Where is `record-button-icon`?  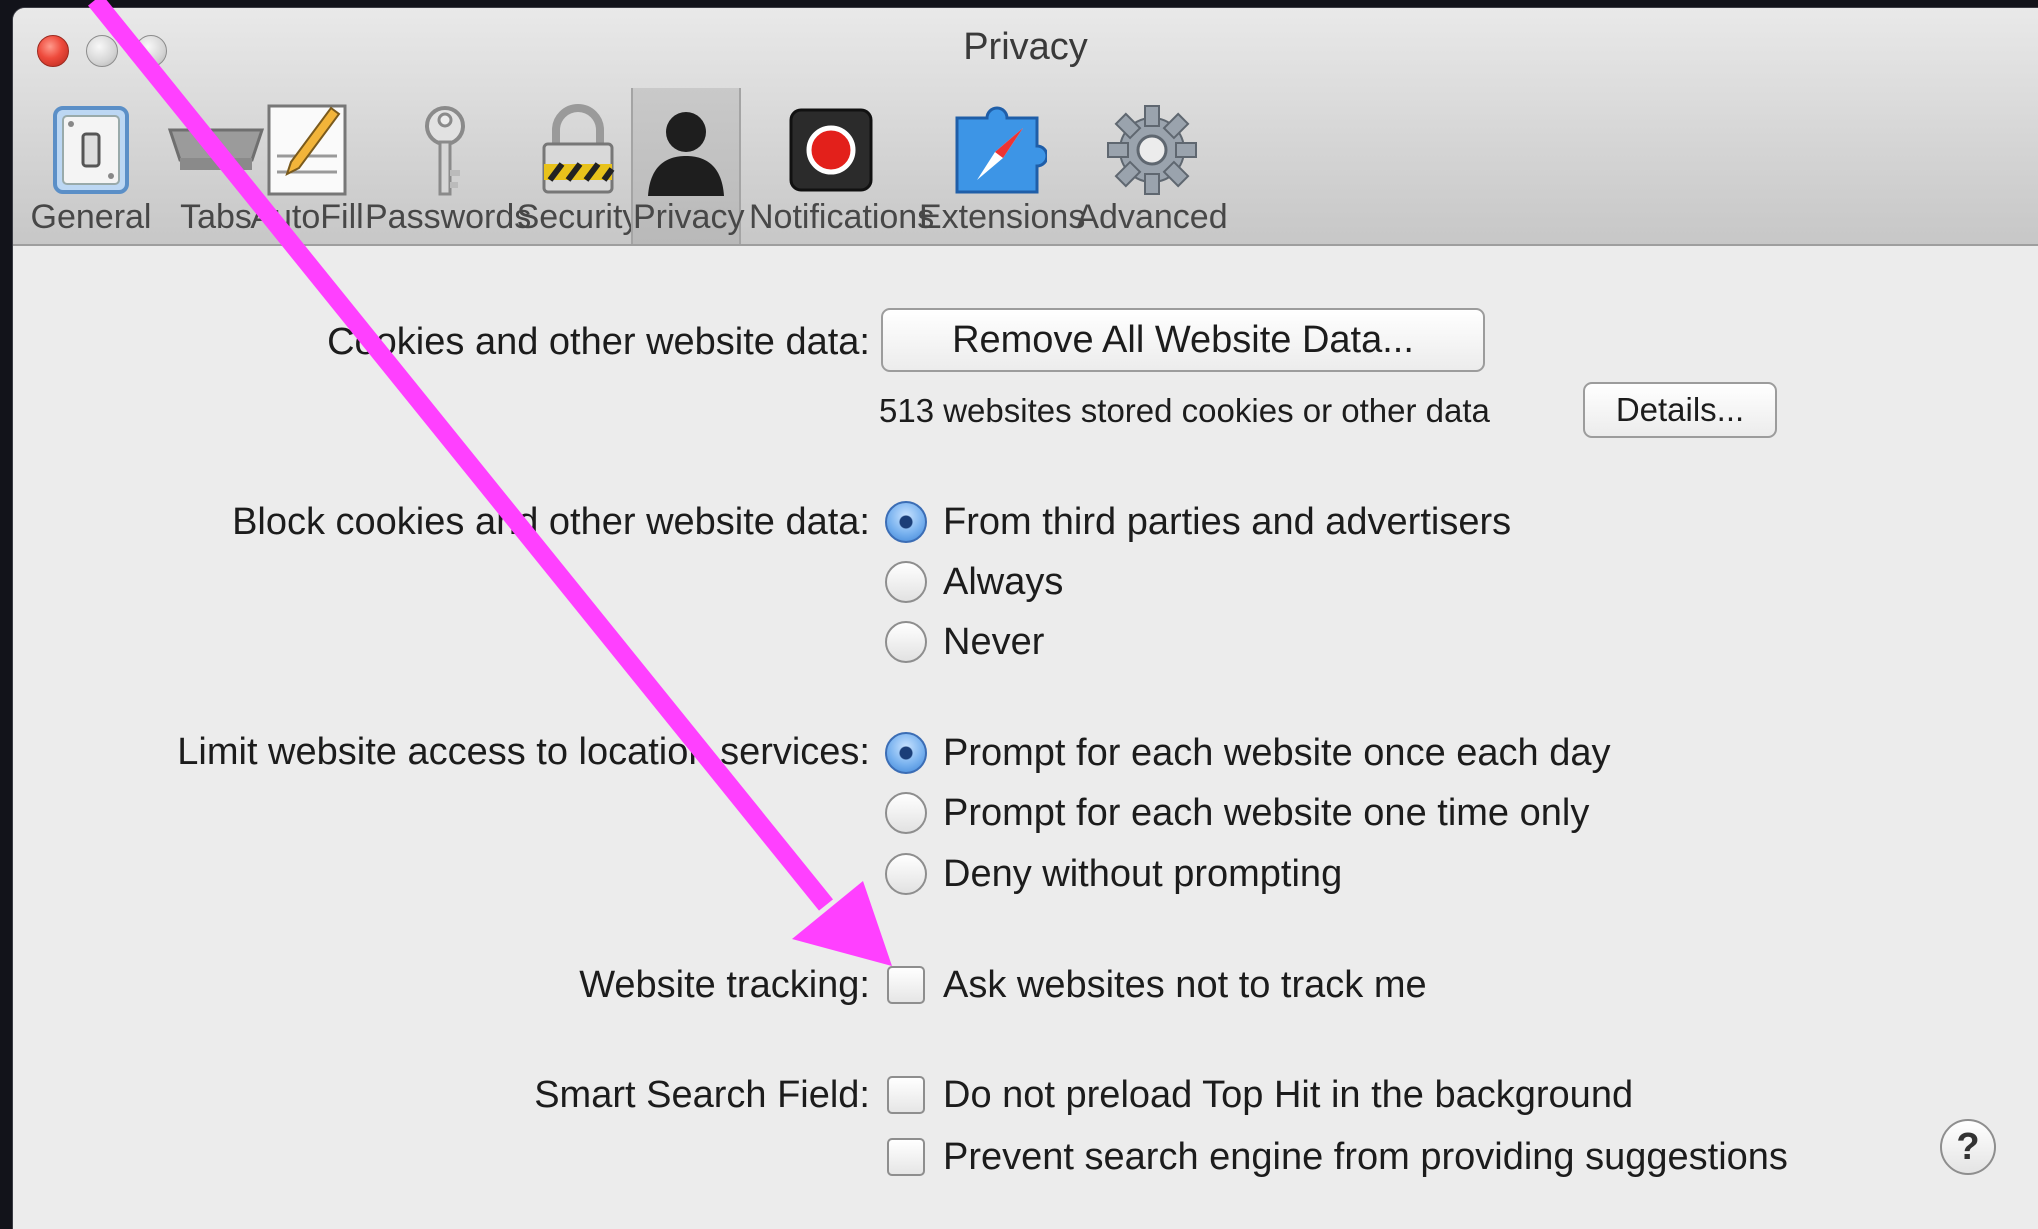
record-button-icon is located at coordinates (831, 150).